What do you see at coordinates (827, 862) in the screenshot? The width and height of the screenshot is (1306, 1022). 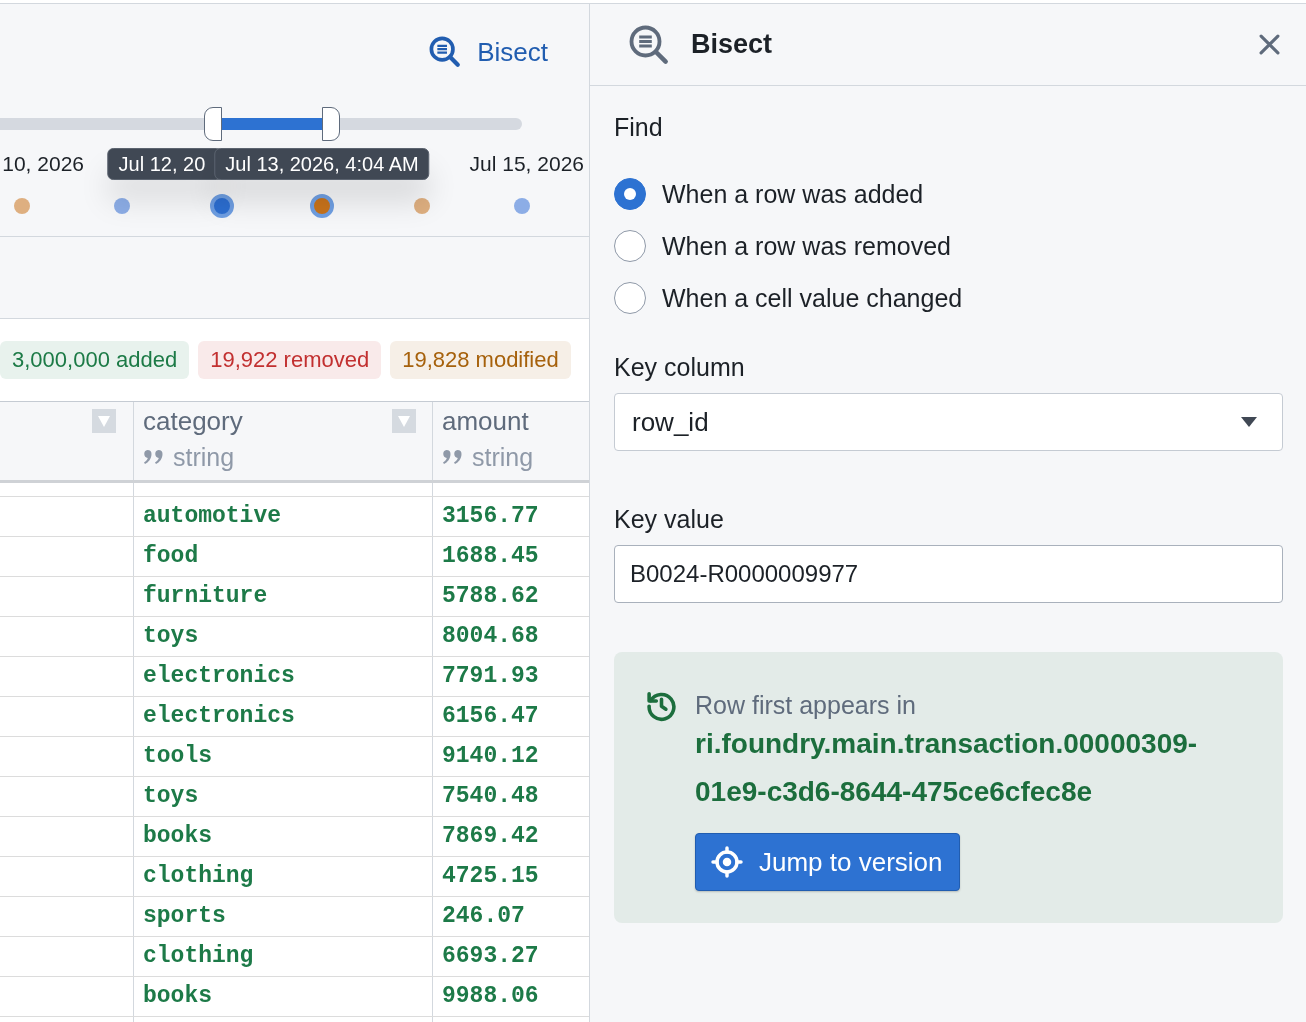 I see `jump-to-version-button: Jump to version` at bounding box center [827, 862].